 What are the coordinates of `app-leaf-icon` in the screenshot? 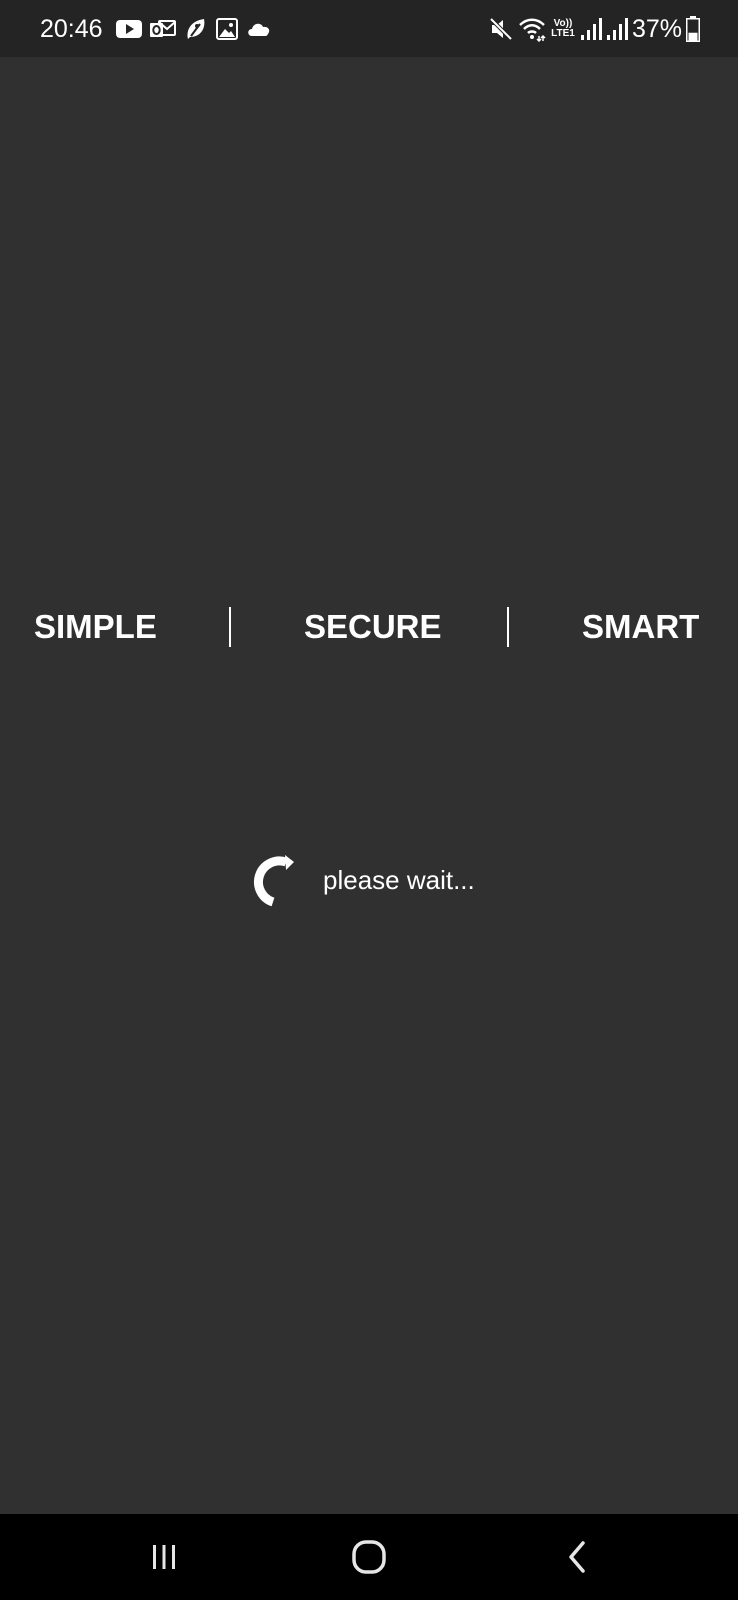 It's located at (196, 29).